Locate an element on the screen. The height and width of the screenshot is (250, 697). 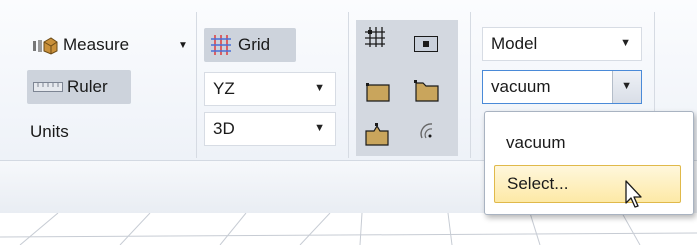
material-value: vacuum is located at coordinates (521, 86).